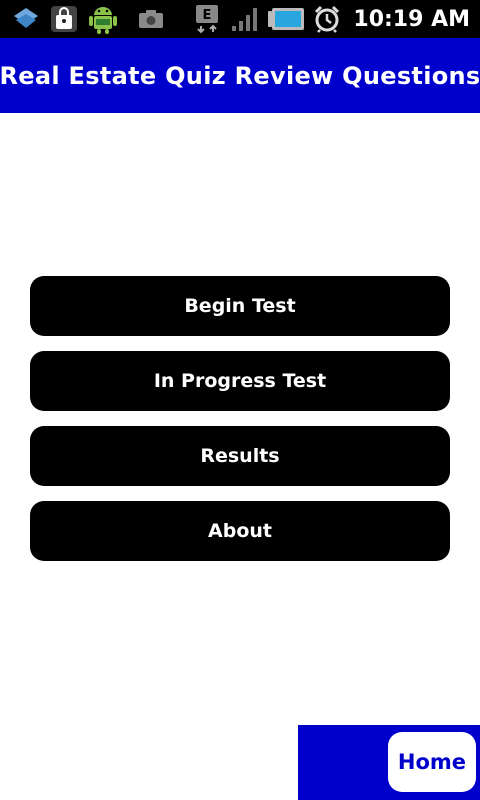 The image size is (480, 800). I want to click on begin-test-button: Begin Test, so click(240, 306).